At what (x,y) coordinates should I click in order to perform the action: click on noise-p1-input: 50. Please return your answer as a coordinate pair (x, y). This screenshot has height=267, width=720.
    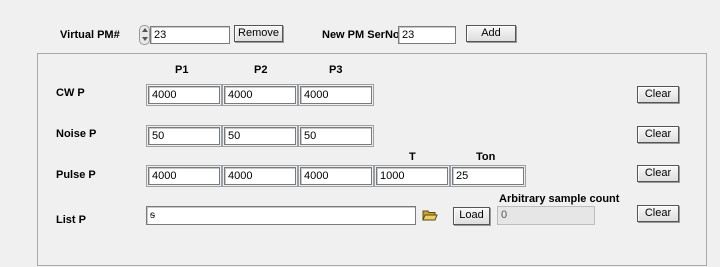
    Looking at the image, I should click on (184, 136).